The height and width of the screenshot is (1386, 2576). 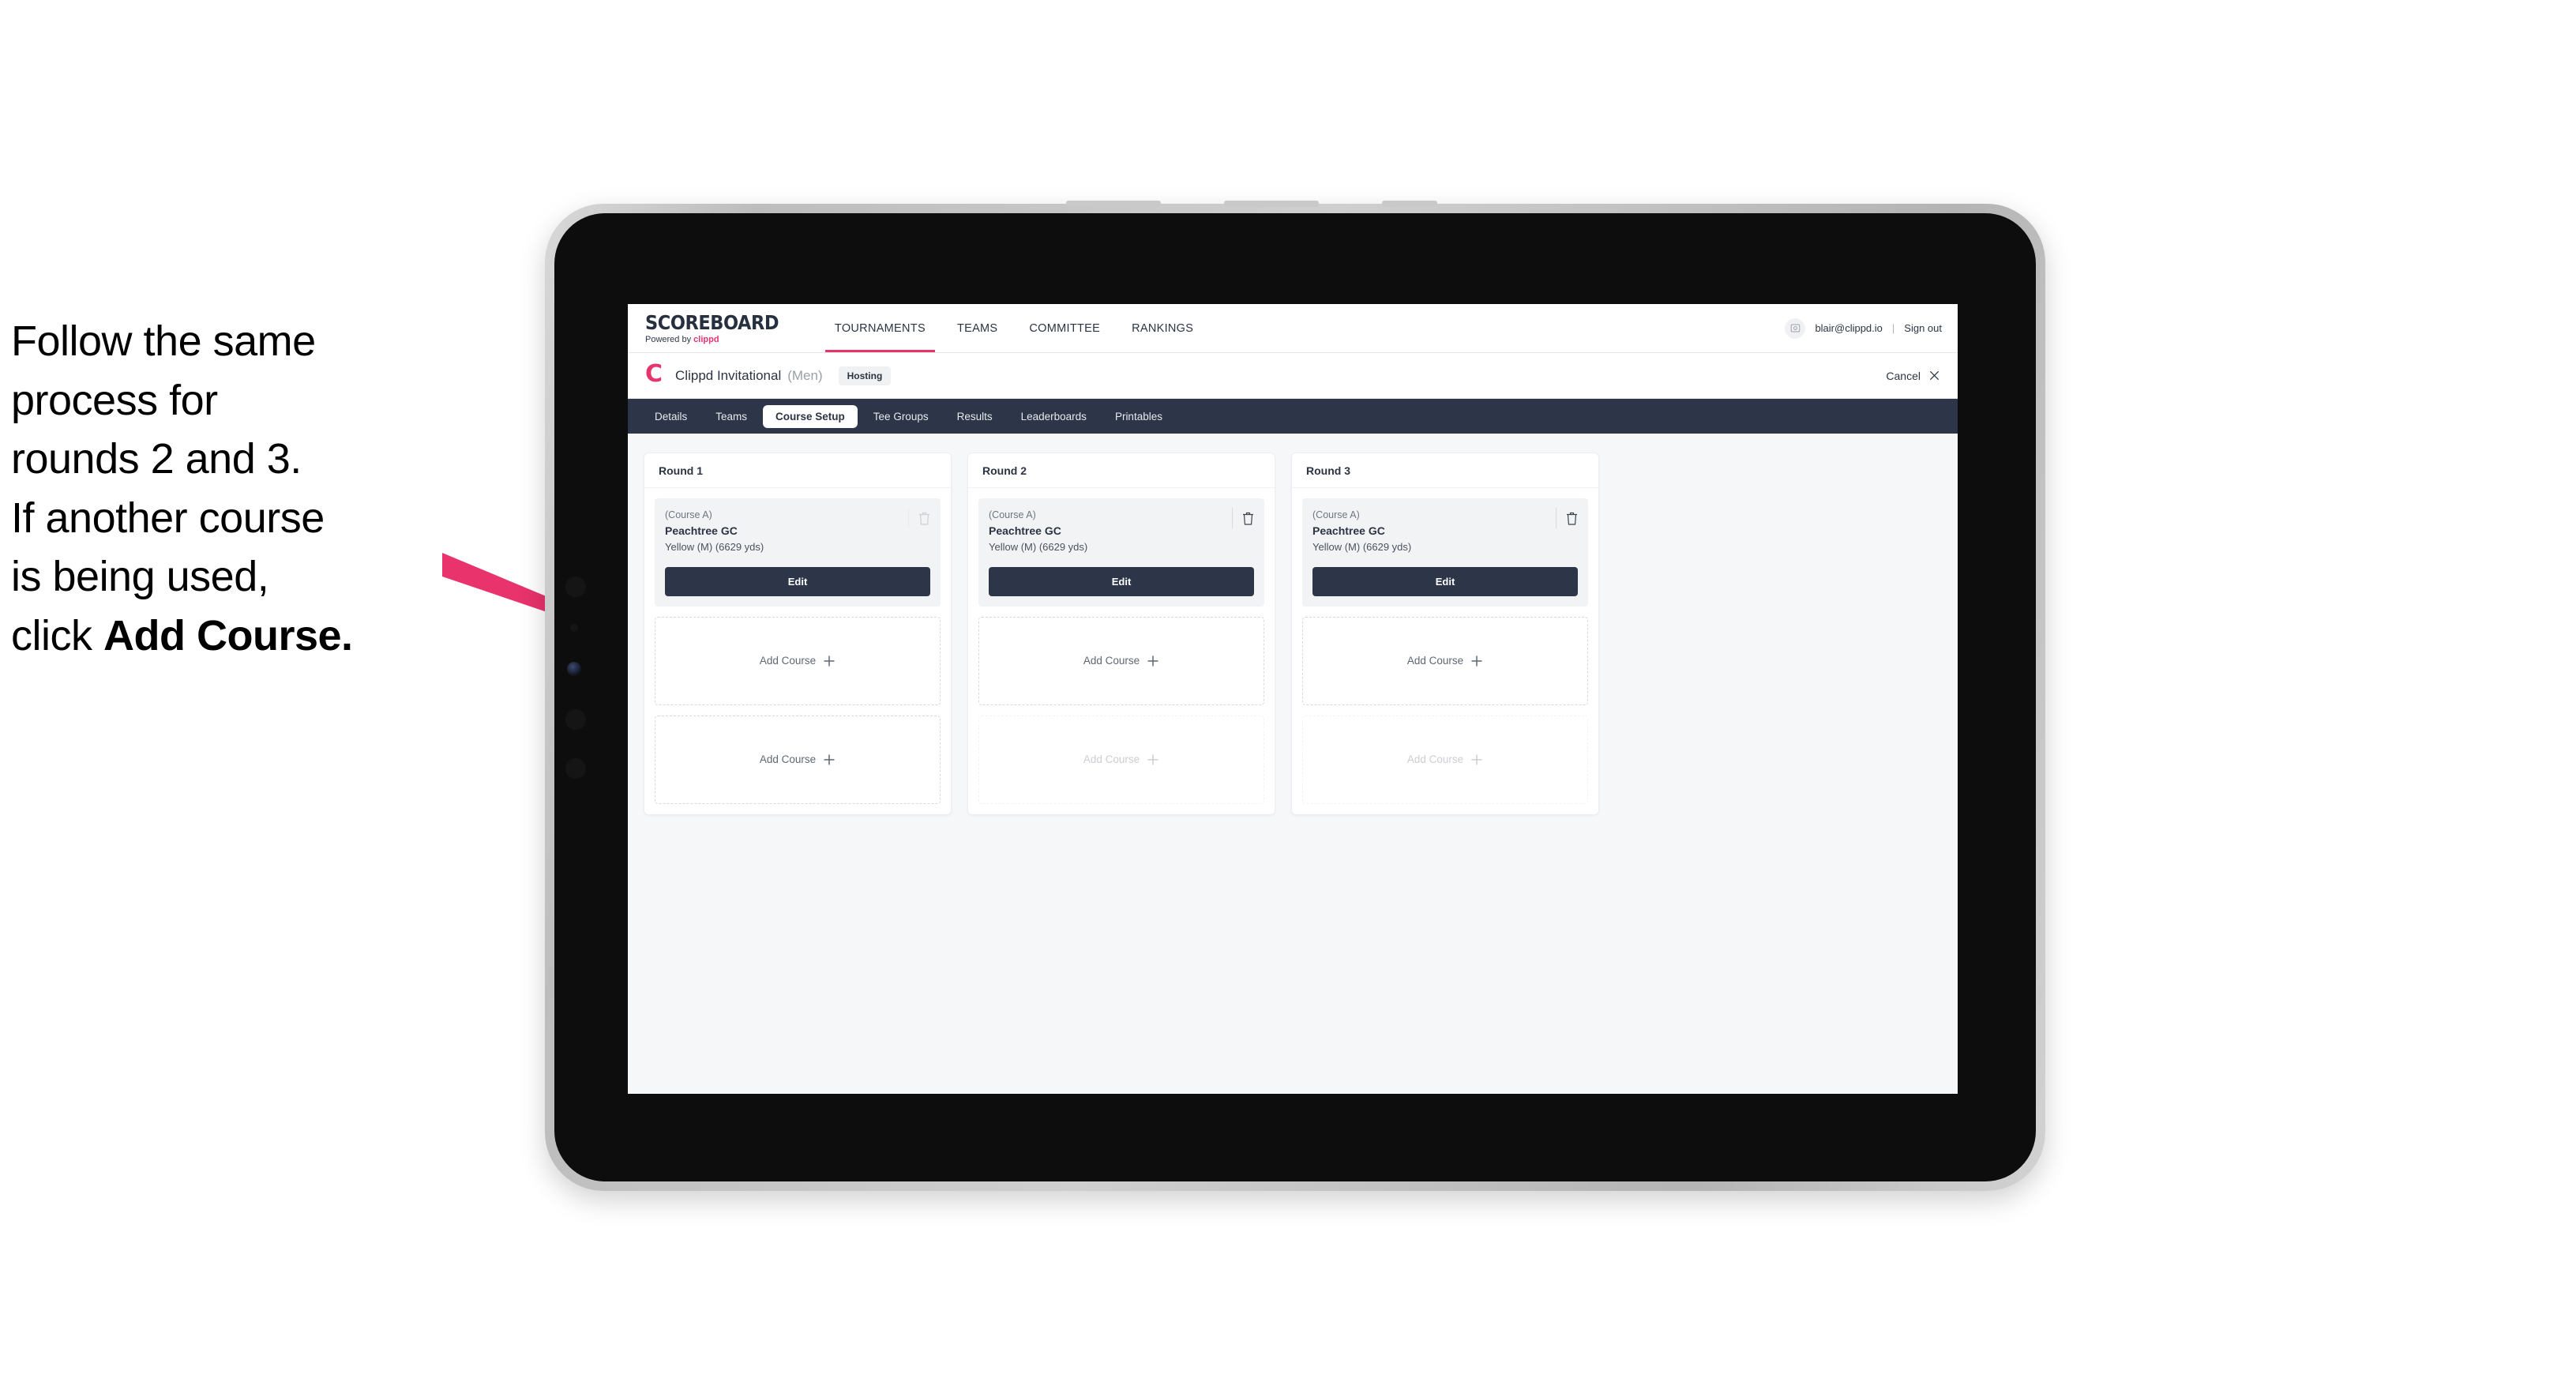 What do you see at coordinates (1849, 328) in the screenshot?
I see `user-email: blair@clippd.io` at bounding box center [1849, 328].